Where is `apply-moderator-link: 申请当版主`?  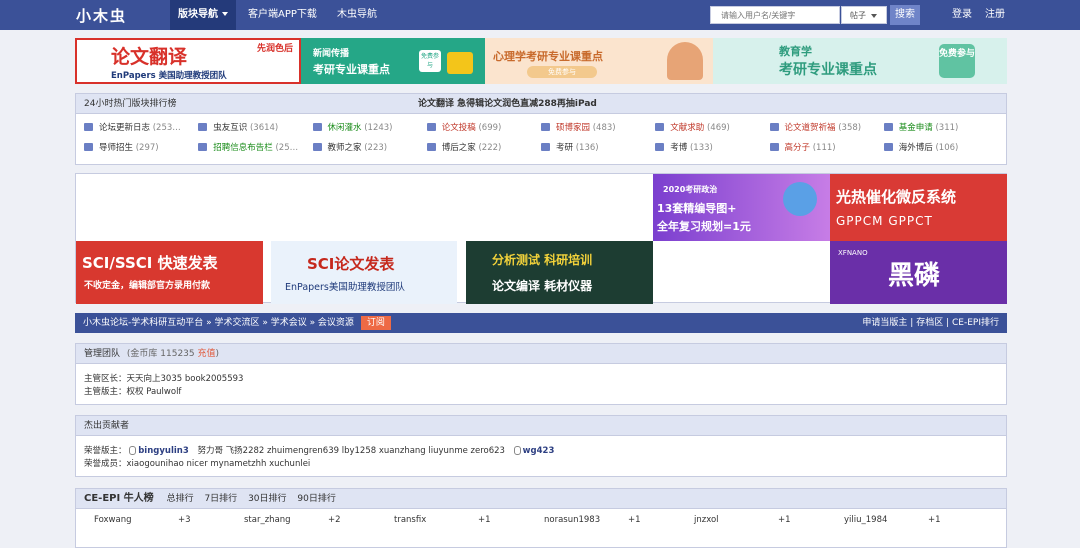 apply-moderator-link: 申请当版主 is located at coordinates (884, 323).